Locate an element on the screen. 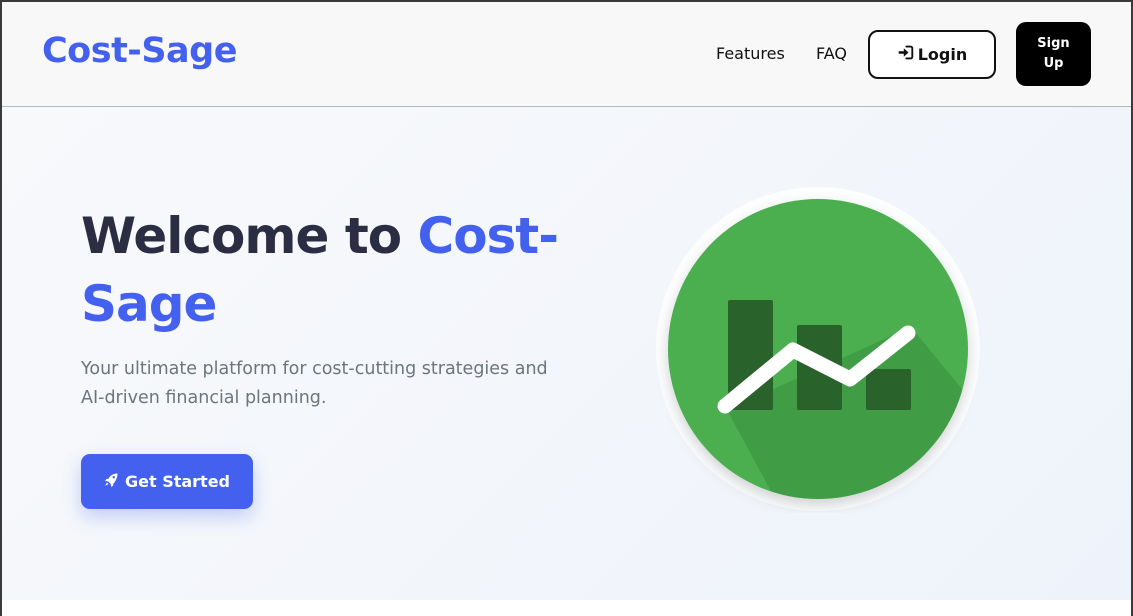 This screenshot has width=1133, height=616. get-started-label: Get Started is located at coordinates (177, 481).